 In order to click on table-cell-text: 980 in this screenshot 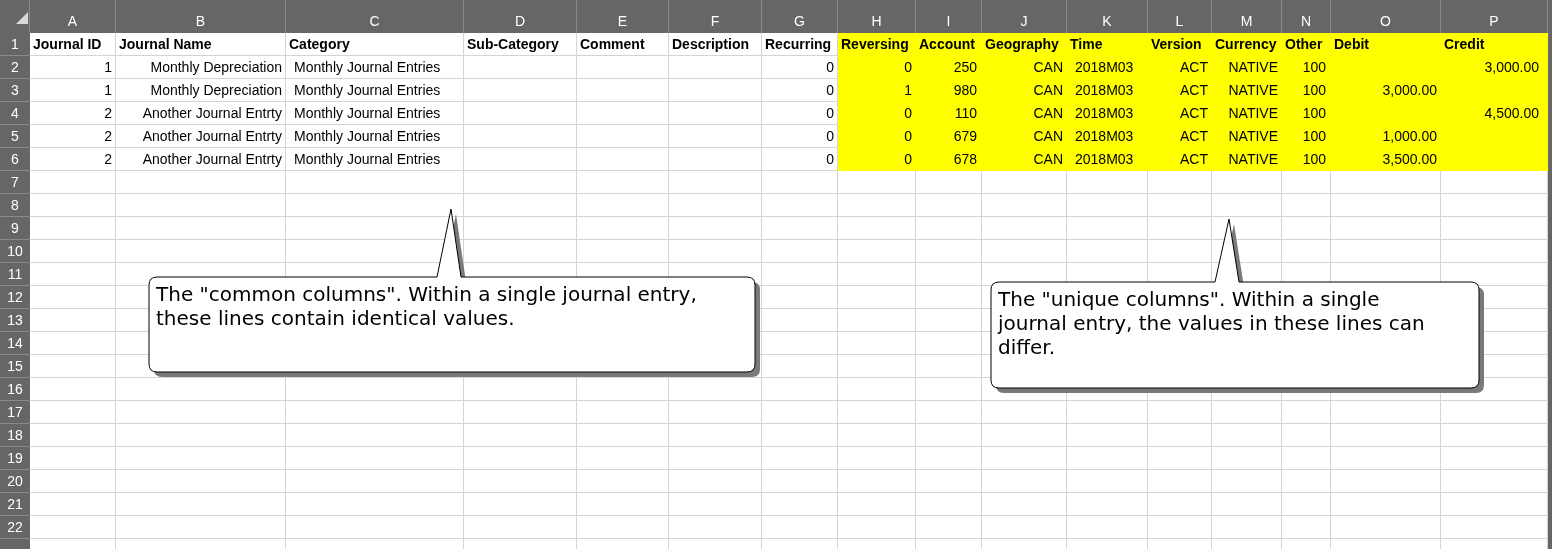, I will do `click(965, 90)`.